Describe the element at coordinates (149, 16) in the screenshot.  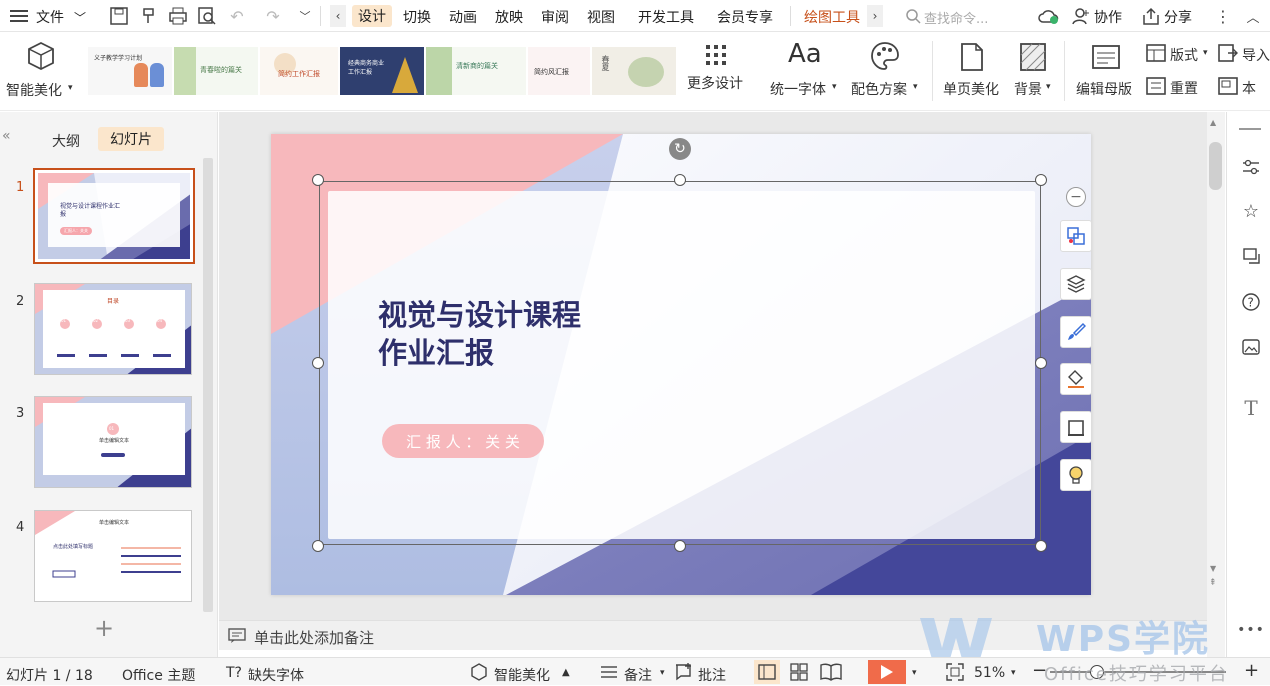
I see `format-painter-icon` at that location.